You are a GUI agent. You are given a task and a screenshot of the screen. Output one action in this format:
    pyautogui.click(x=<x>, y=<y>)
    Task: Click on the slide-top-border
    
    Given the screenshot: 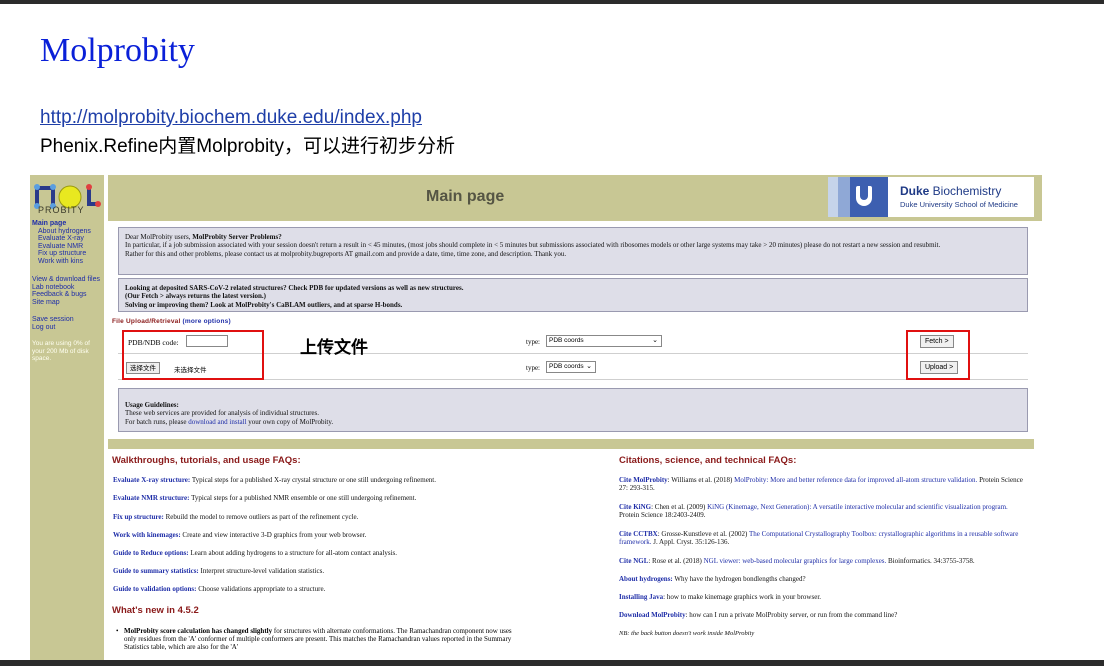 What is the action you would take?
    pyautogui.click(x=552, y=2)
    